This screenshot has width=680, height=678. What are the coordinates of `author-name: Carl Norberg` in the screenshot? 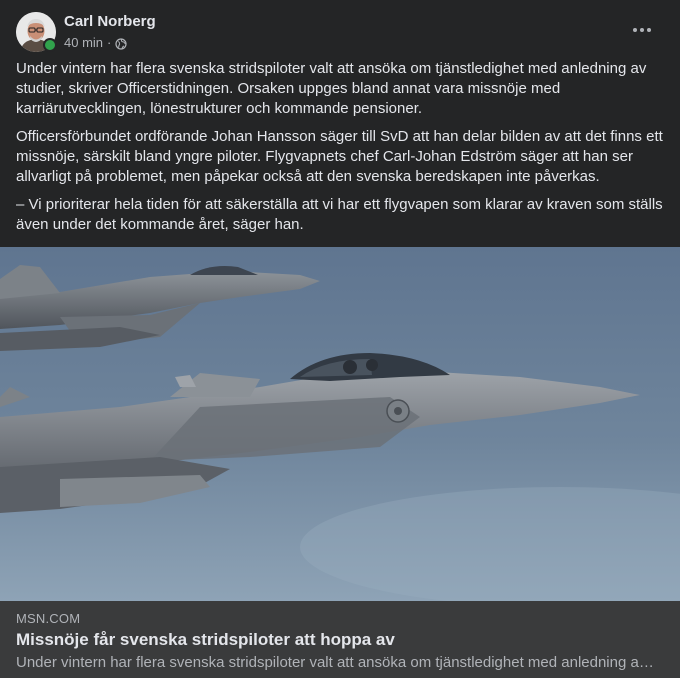 It's located at (110, 21).